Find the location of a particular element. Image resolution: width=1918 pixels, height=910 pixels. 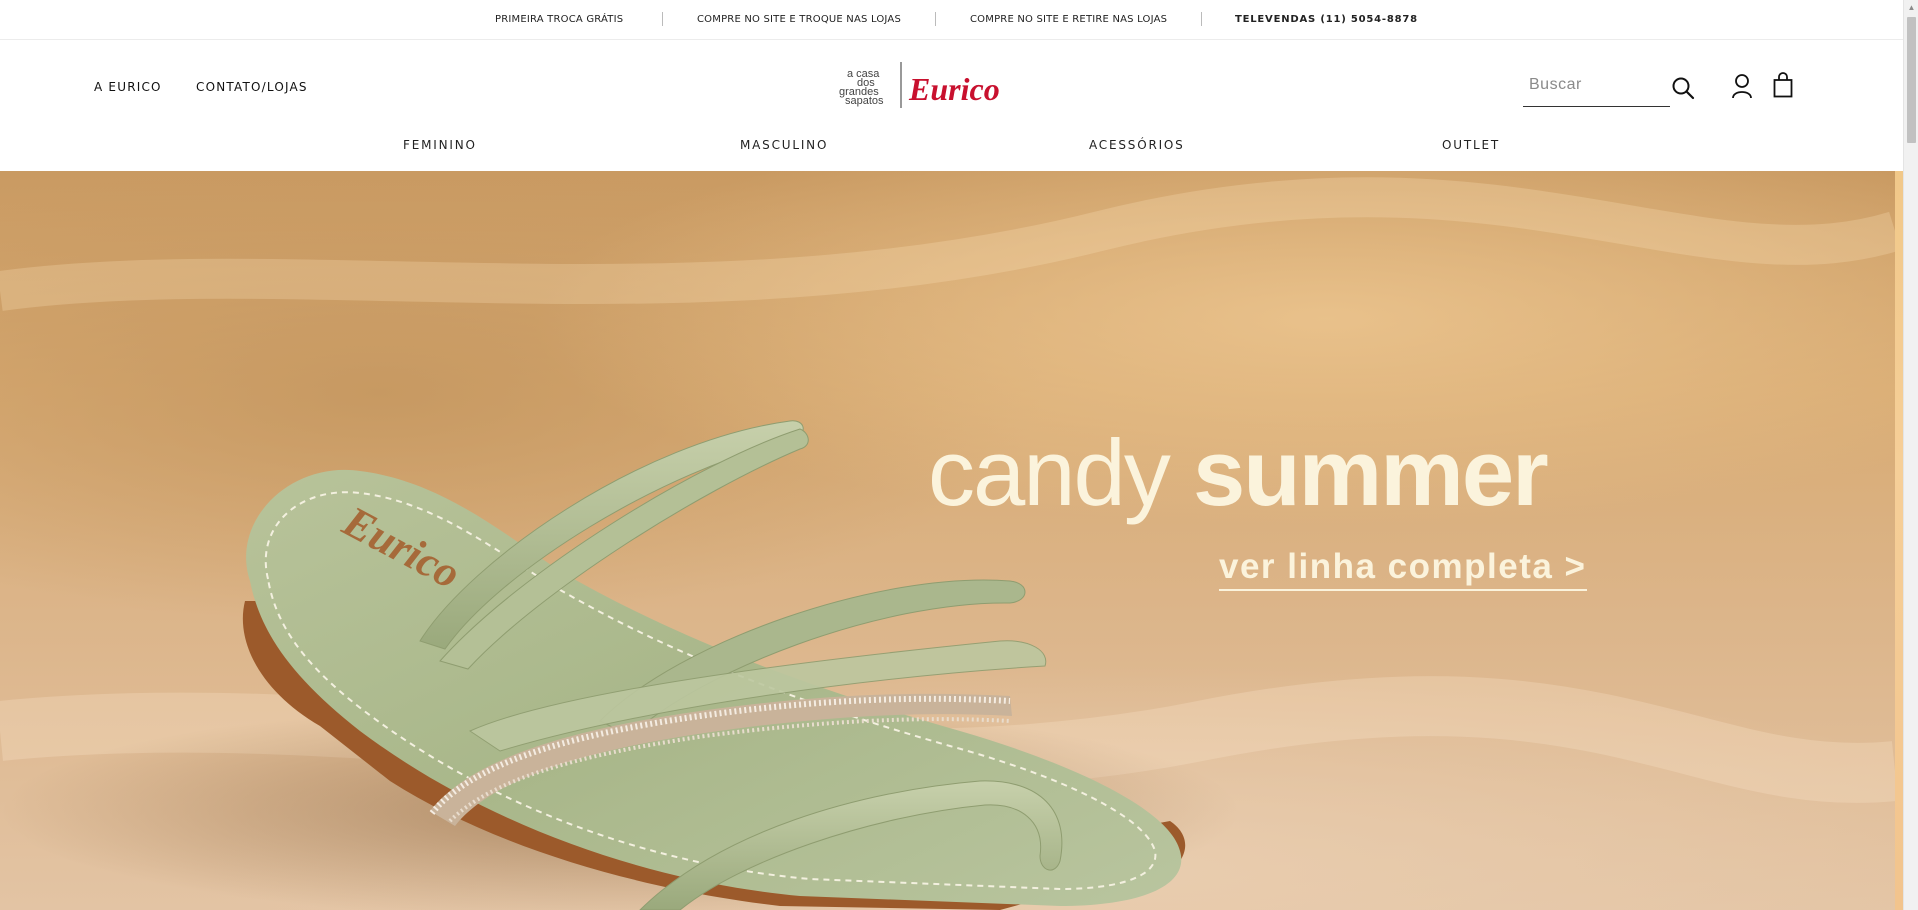

logo-tagline: a casa dos grandes sapatos is located at coordinates (861, 87).